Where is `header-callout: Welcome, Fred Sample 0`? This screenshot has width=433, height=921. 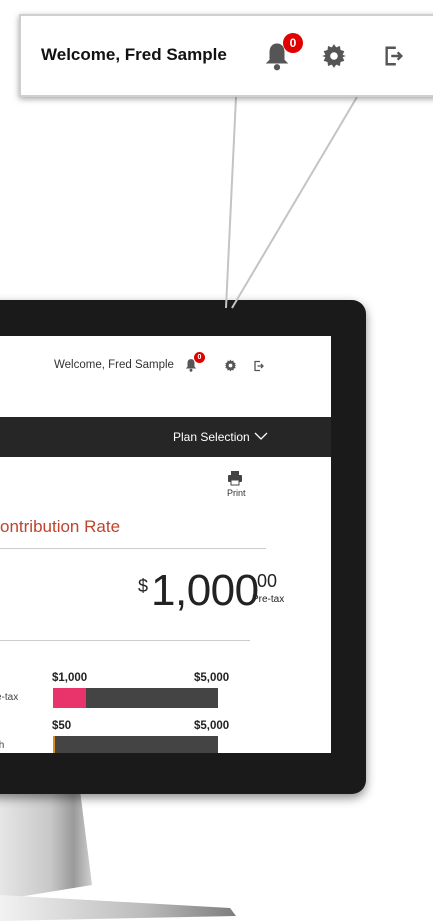
header-callout: Welcome, Fred Sample 0 is located at coordinates (226, 55).